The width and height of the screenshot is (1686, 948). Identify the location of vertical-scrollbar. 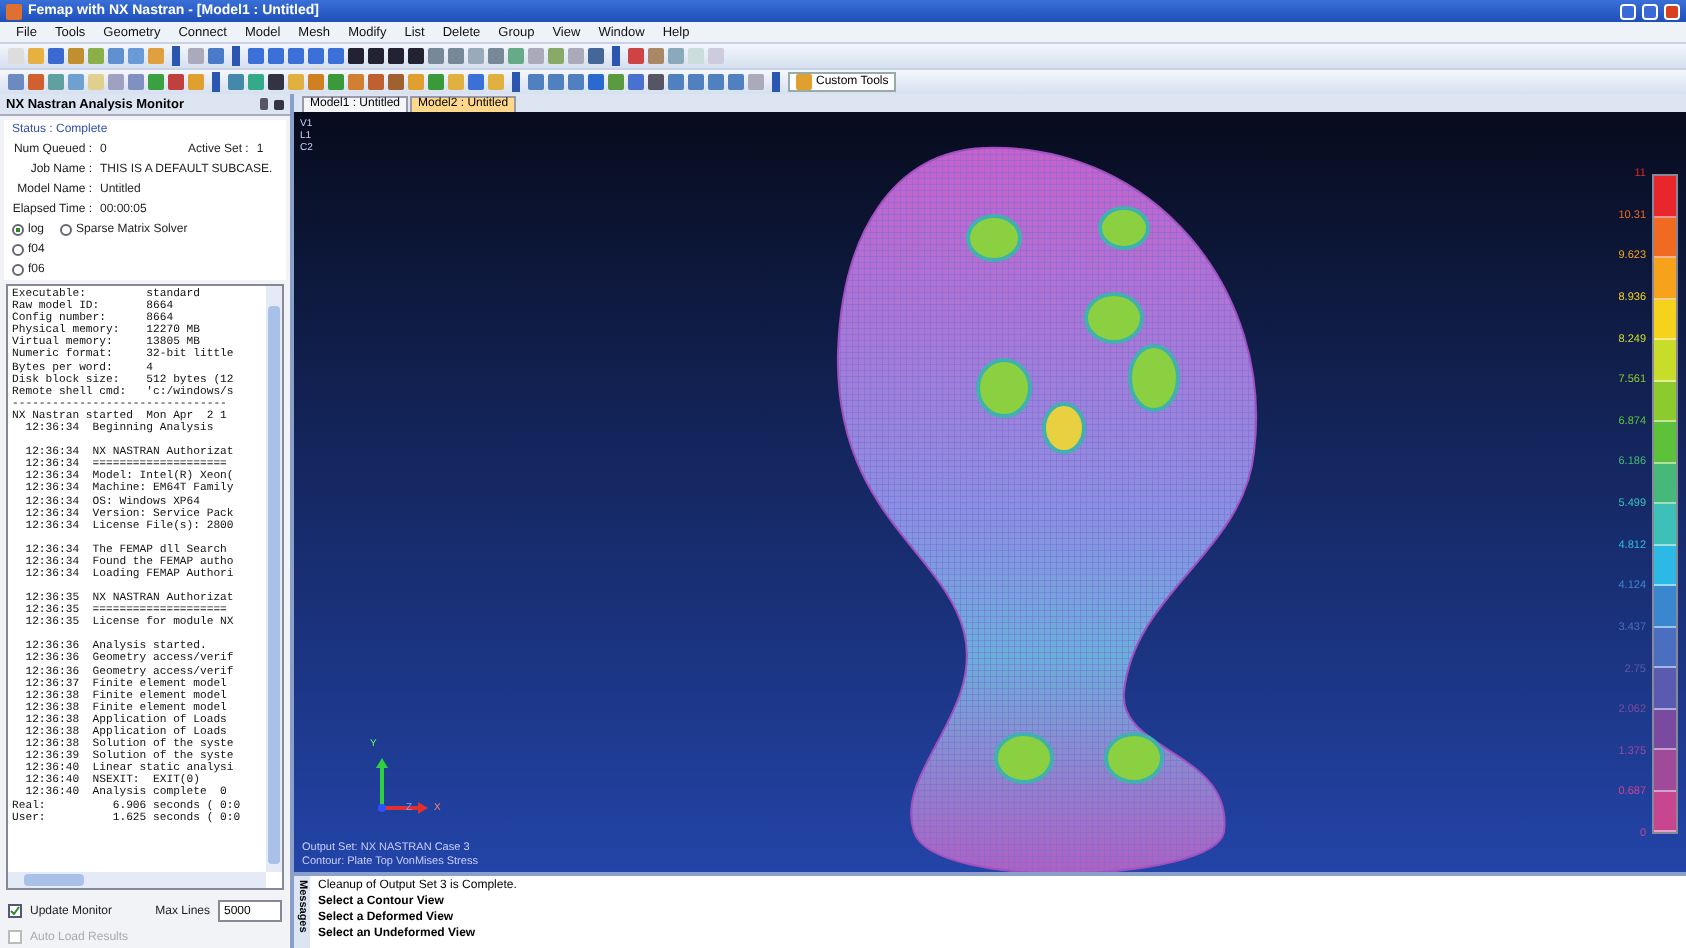
(274, 579).